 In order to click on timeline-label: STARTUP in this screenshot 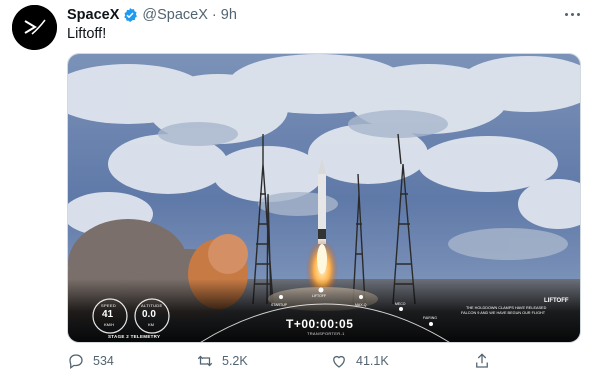, I will do `click(279, 305)`.